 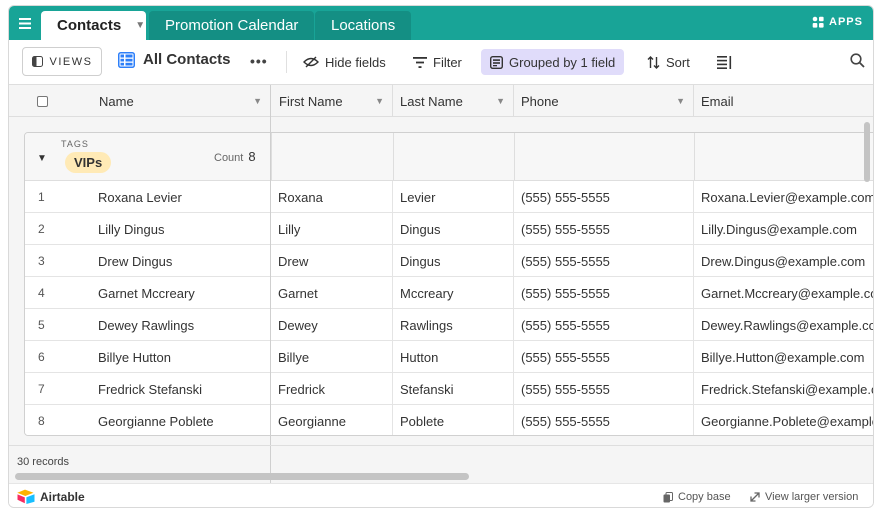 I want to click on cell-name: Billye Hutton, so click(x=180, y=357).